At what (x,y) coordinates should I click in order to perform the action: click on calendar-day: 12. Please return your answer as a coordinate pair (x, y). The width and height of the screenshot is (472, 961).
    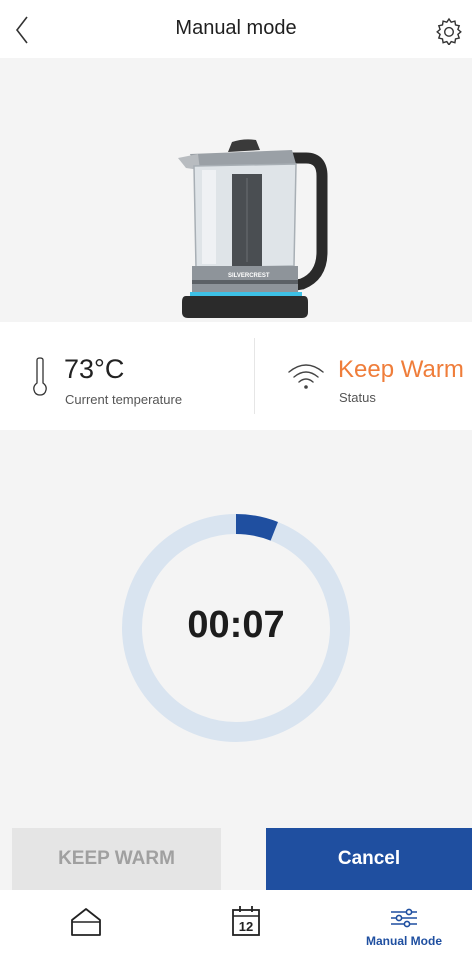
    Looking at the image, I should click on (246, 926).